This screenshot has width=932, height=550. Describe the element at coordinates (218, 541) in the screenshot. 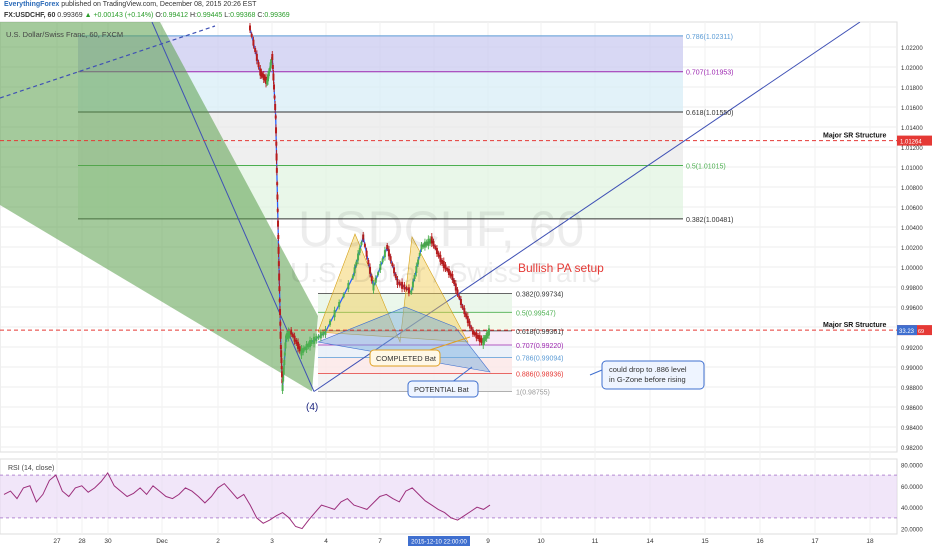

I see `x-tick-label: 2` at that location.